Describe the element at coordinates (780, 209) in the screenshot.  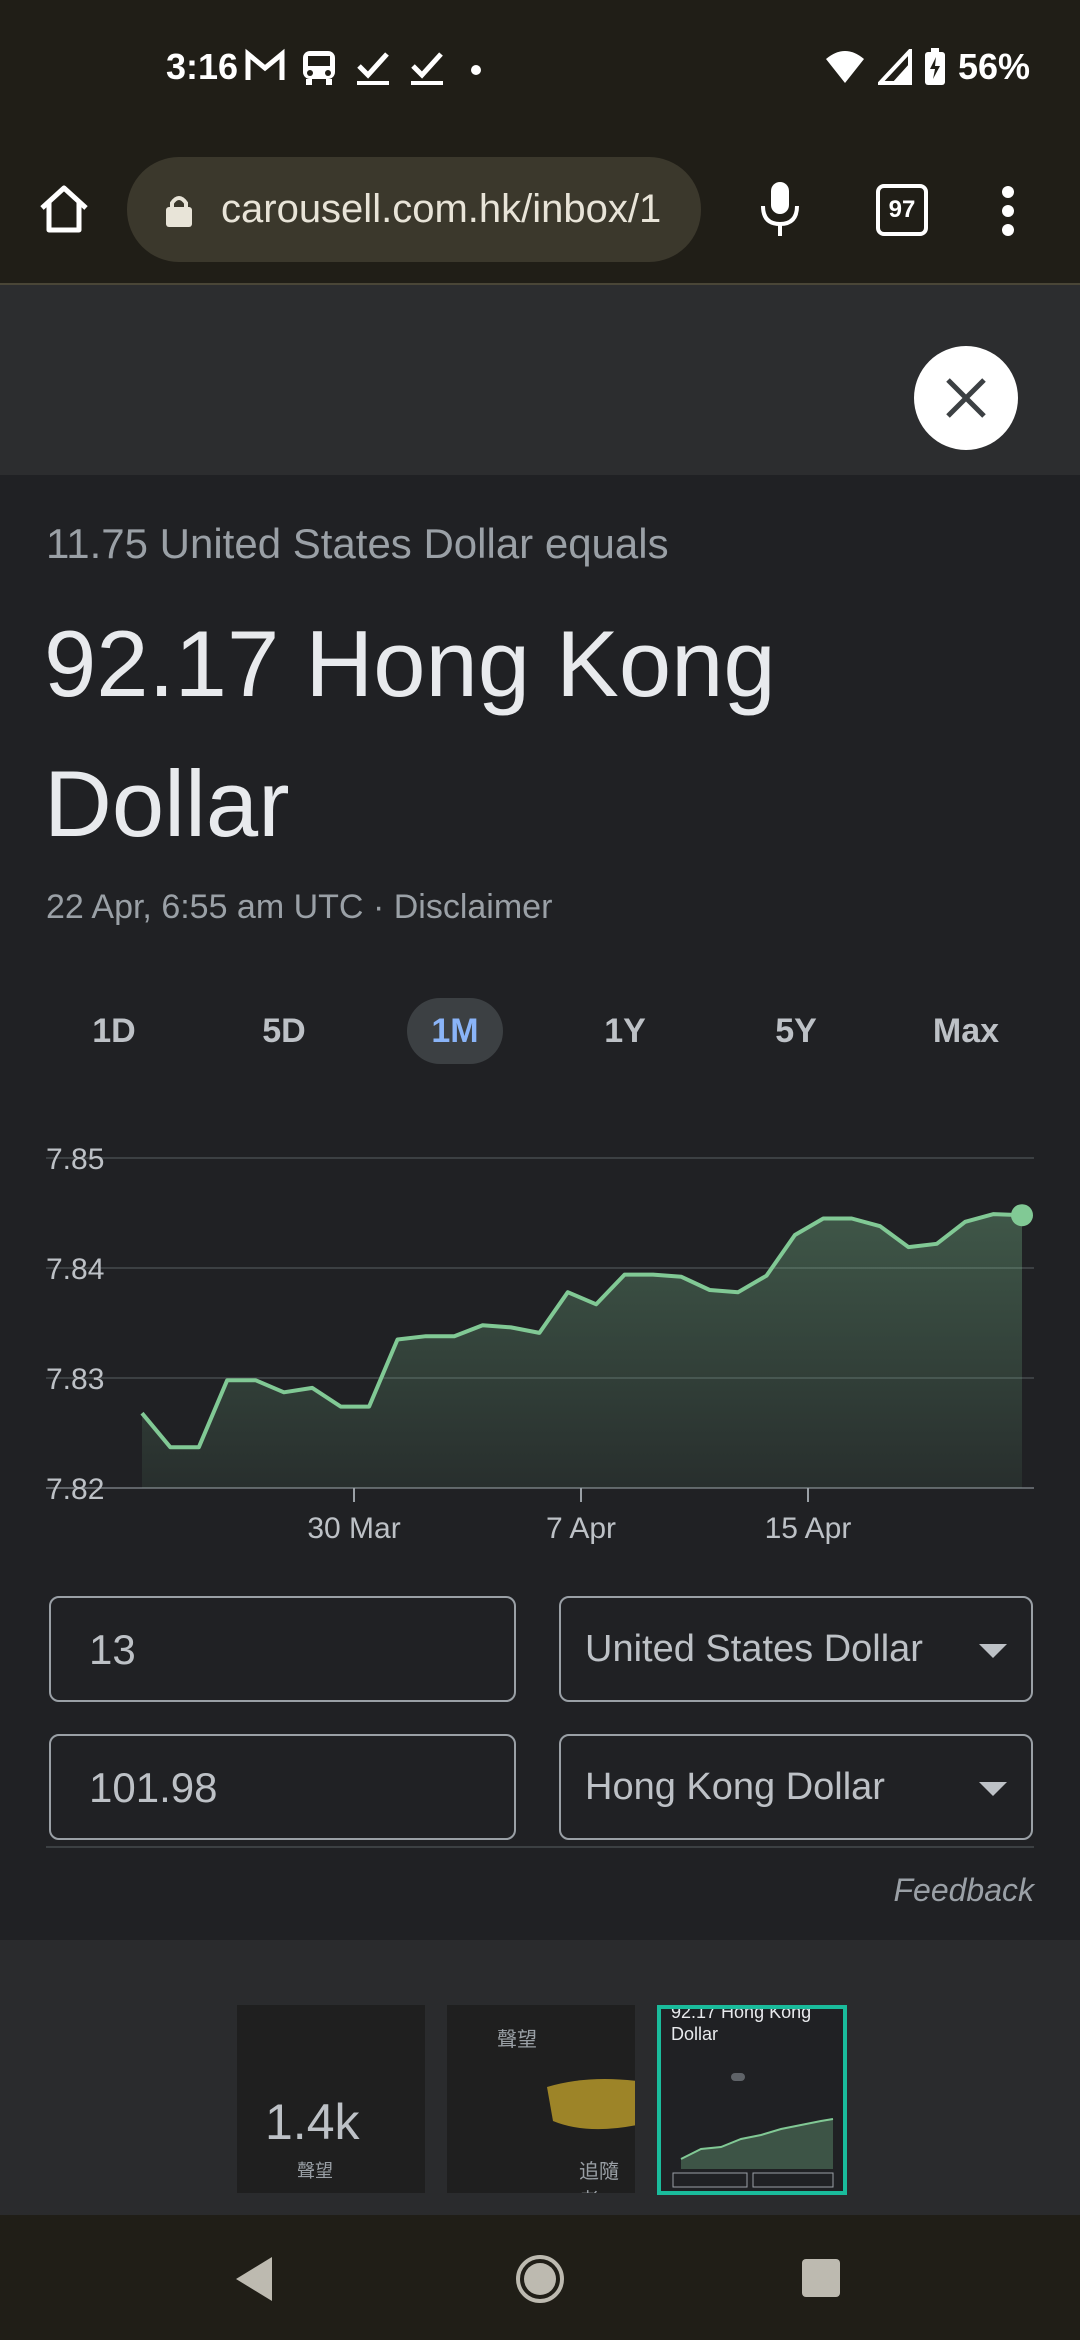
I see `mic-icon` at that location.